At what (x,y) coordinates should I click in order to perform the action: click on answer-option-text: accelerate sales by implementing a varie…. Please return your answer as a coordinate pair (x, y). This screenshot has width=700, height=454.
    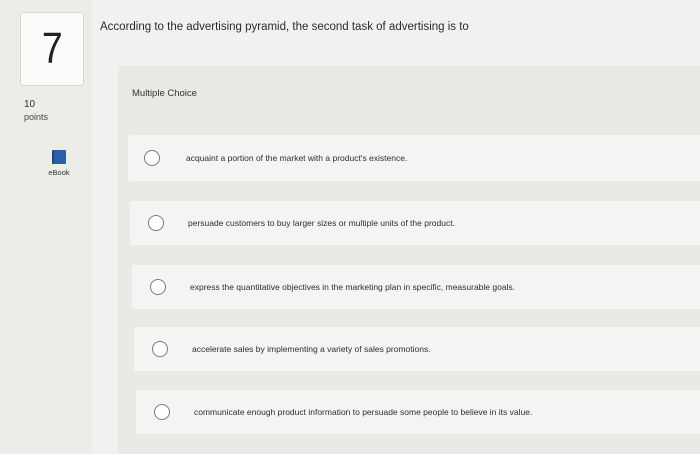
    Looking at the image, I should click on (311, 349).